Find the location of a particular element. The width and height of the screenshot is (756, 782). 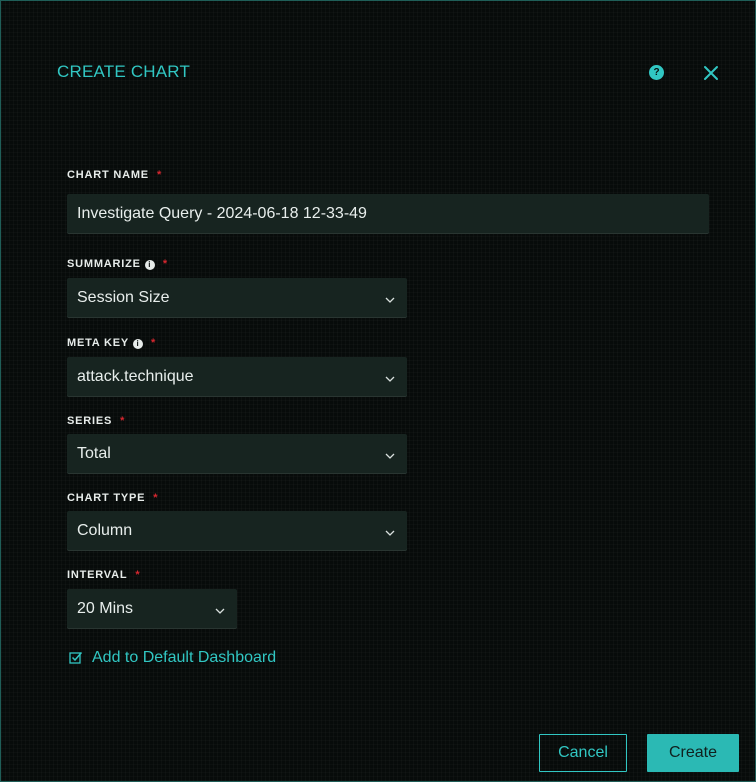

cancel-button: Cancel is located at coordinates (583, 753).